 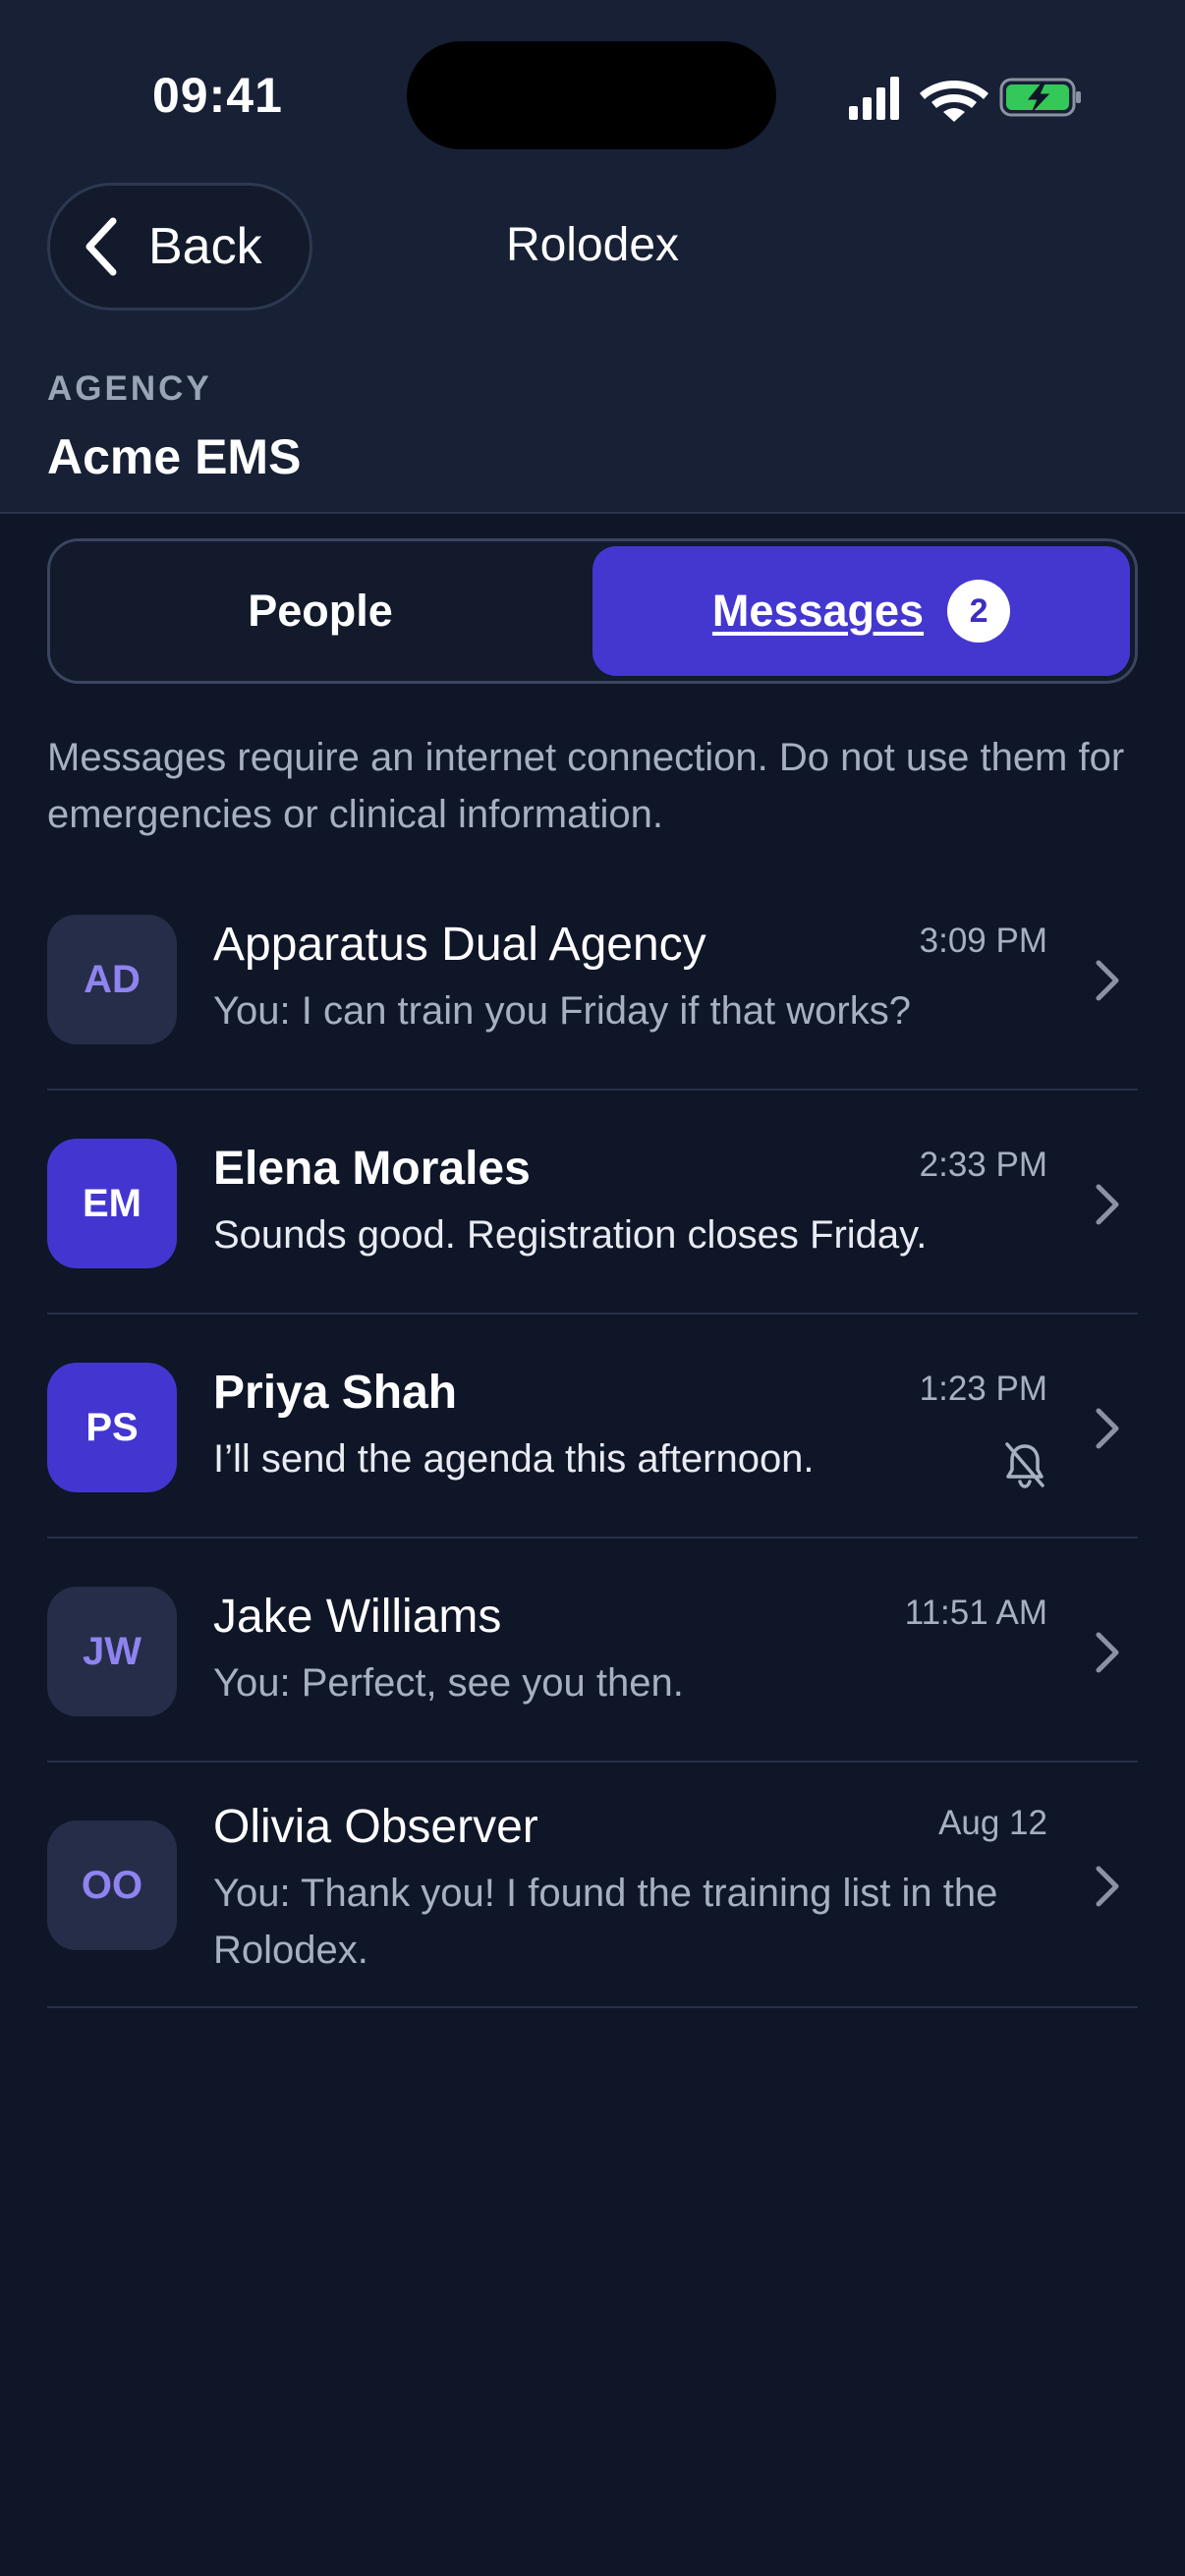 What do you see at coordinates (320, 611) in the screenshot?
I see `tab-people: People` at bounding box center [320, 611].